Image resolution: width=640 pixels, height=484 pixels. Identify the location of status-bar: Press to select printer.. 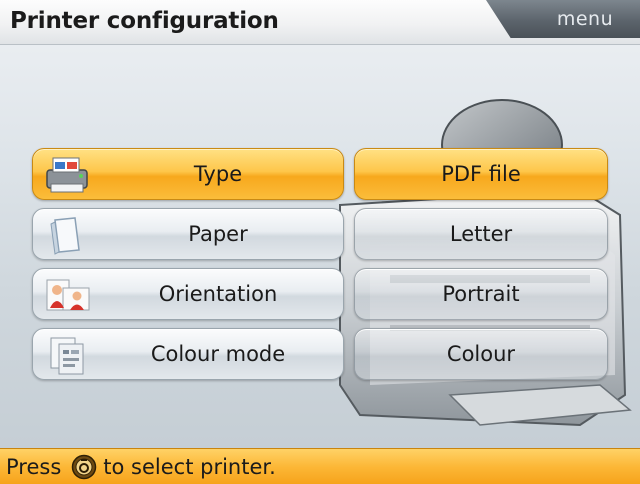
(320, 466).